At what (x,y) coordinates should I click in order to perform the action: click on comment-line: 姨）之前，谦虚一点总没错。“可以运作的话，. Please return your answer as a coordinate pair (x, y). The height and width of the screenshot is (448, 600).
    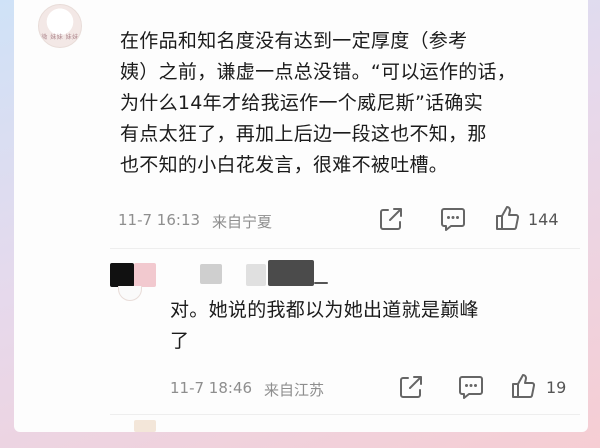
    Looking at the image, I should click on (318, 72).